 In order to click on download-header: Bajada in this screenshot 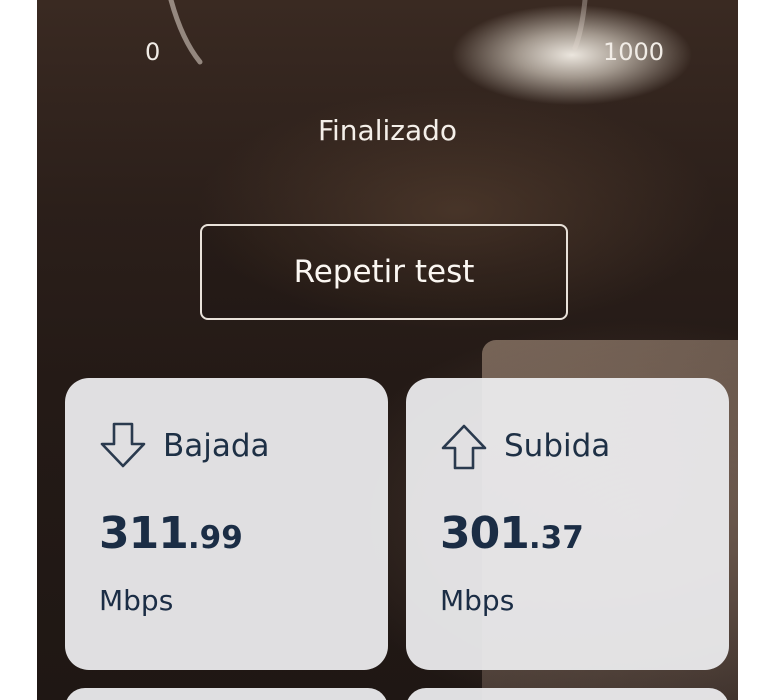, I will do `click(183, 446)`.